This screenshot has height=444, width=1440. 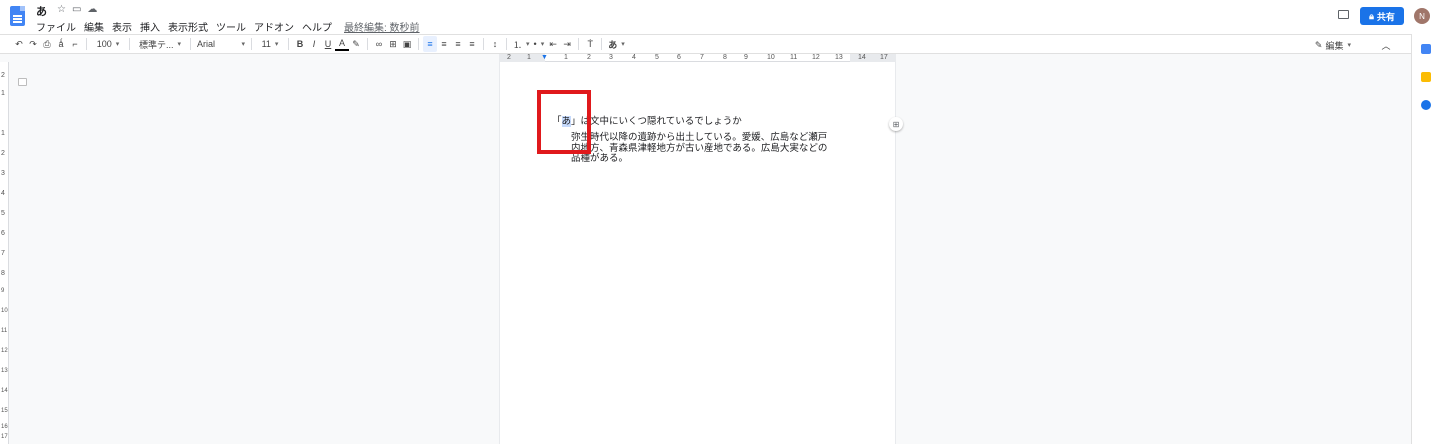 What do you see at coordinates (61, 9) in the screenshot?
I see `star-icon: ☆` at bounding box center [61, 9].